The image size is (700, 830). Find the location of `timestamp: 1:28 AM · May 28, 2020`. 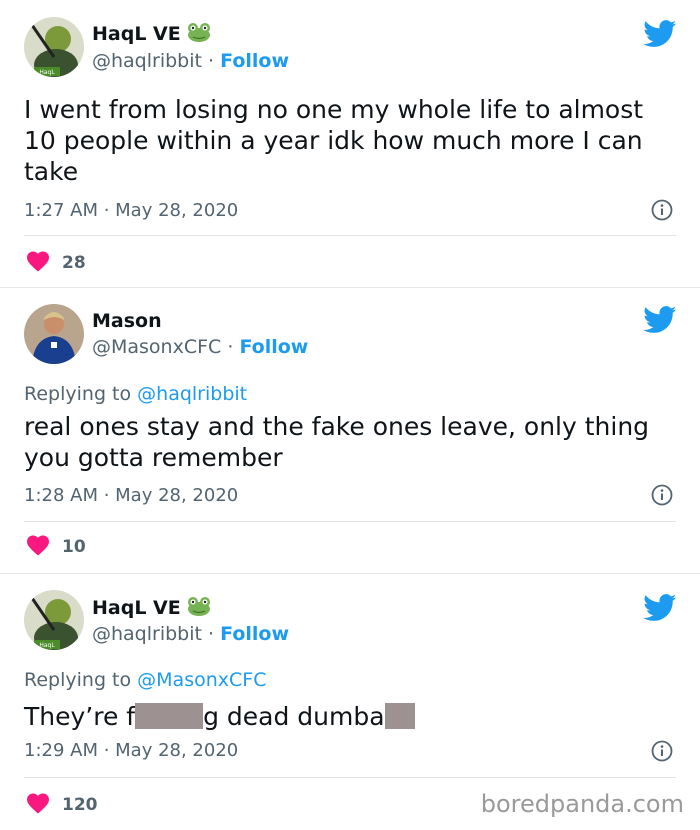

timestamp: 1:28 AM · May 28, 2020 is located at coordinates (131, 495).